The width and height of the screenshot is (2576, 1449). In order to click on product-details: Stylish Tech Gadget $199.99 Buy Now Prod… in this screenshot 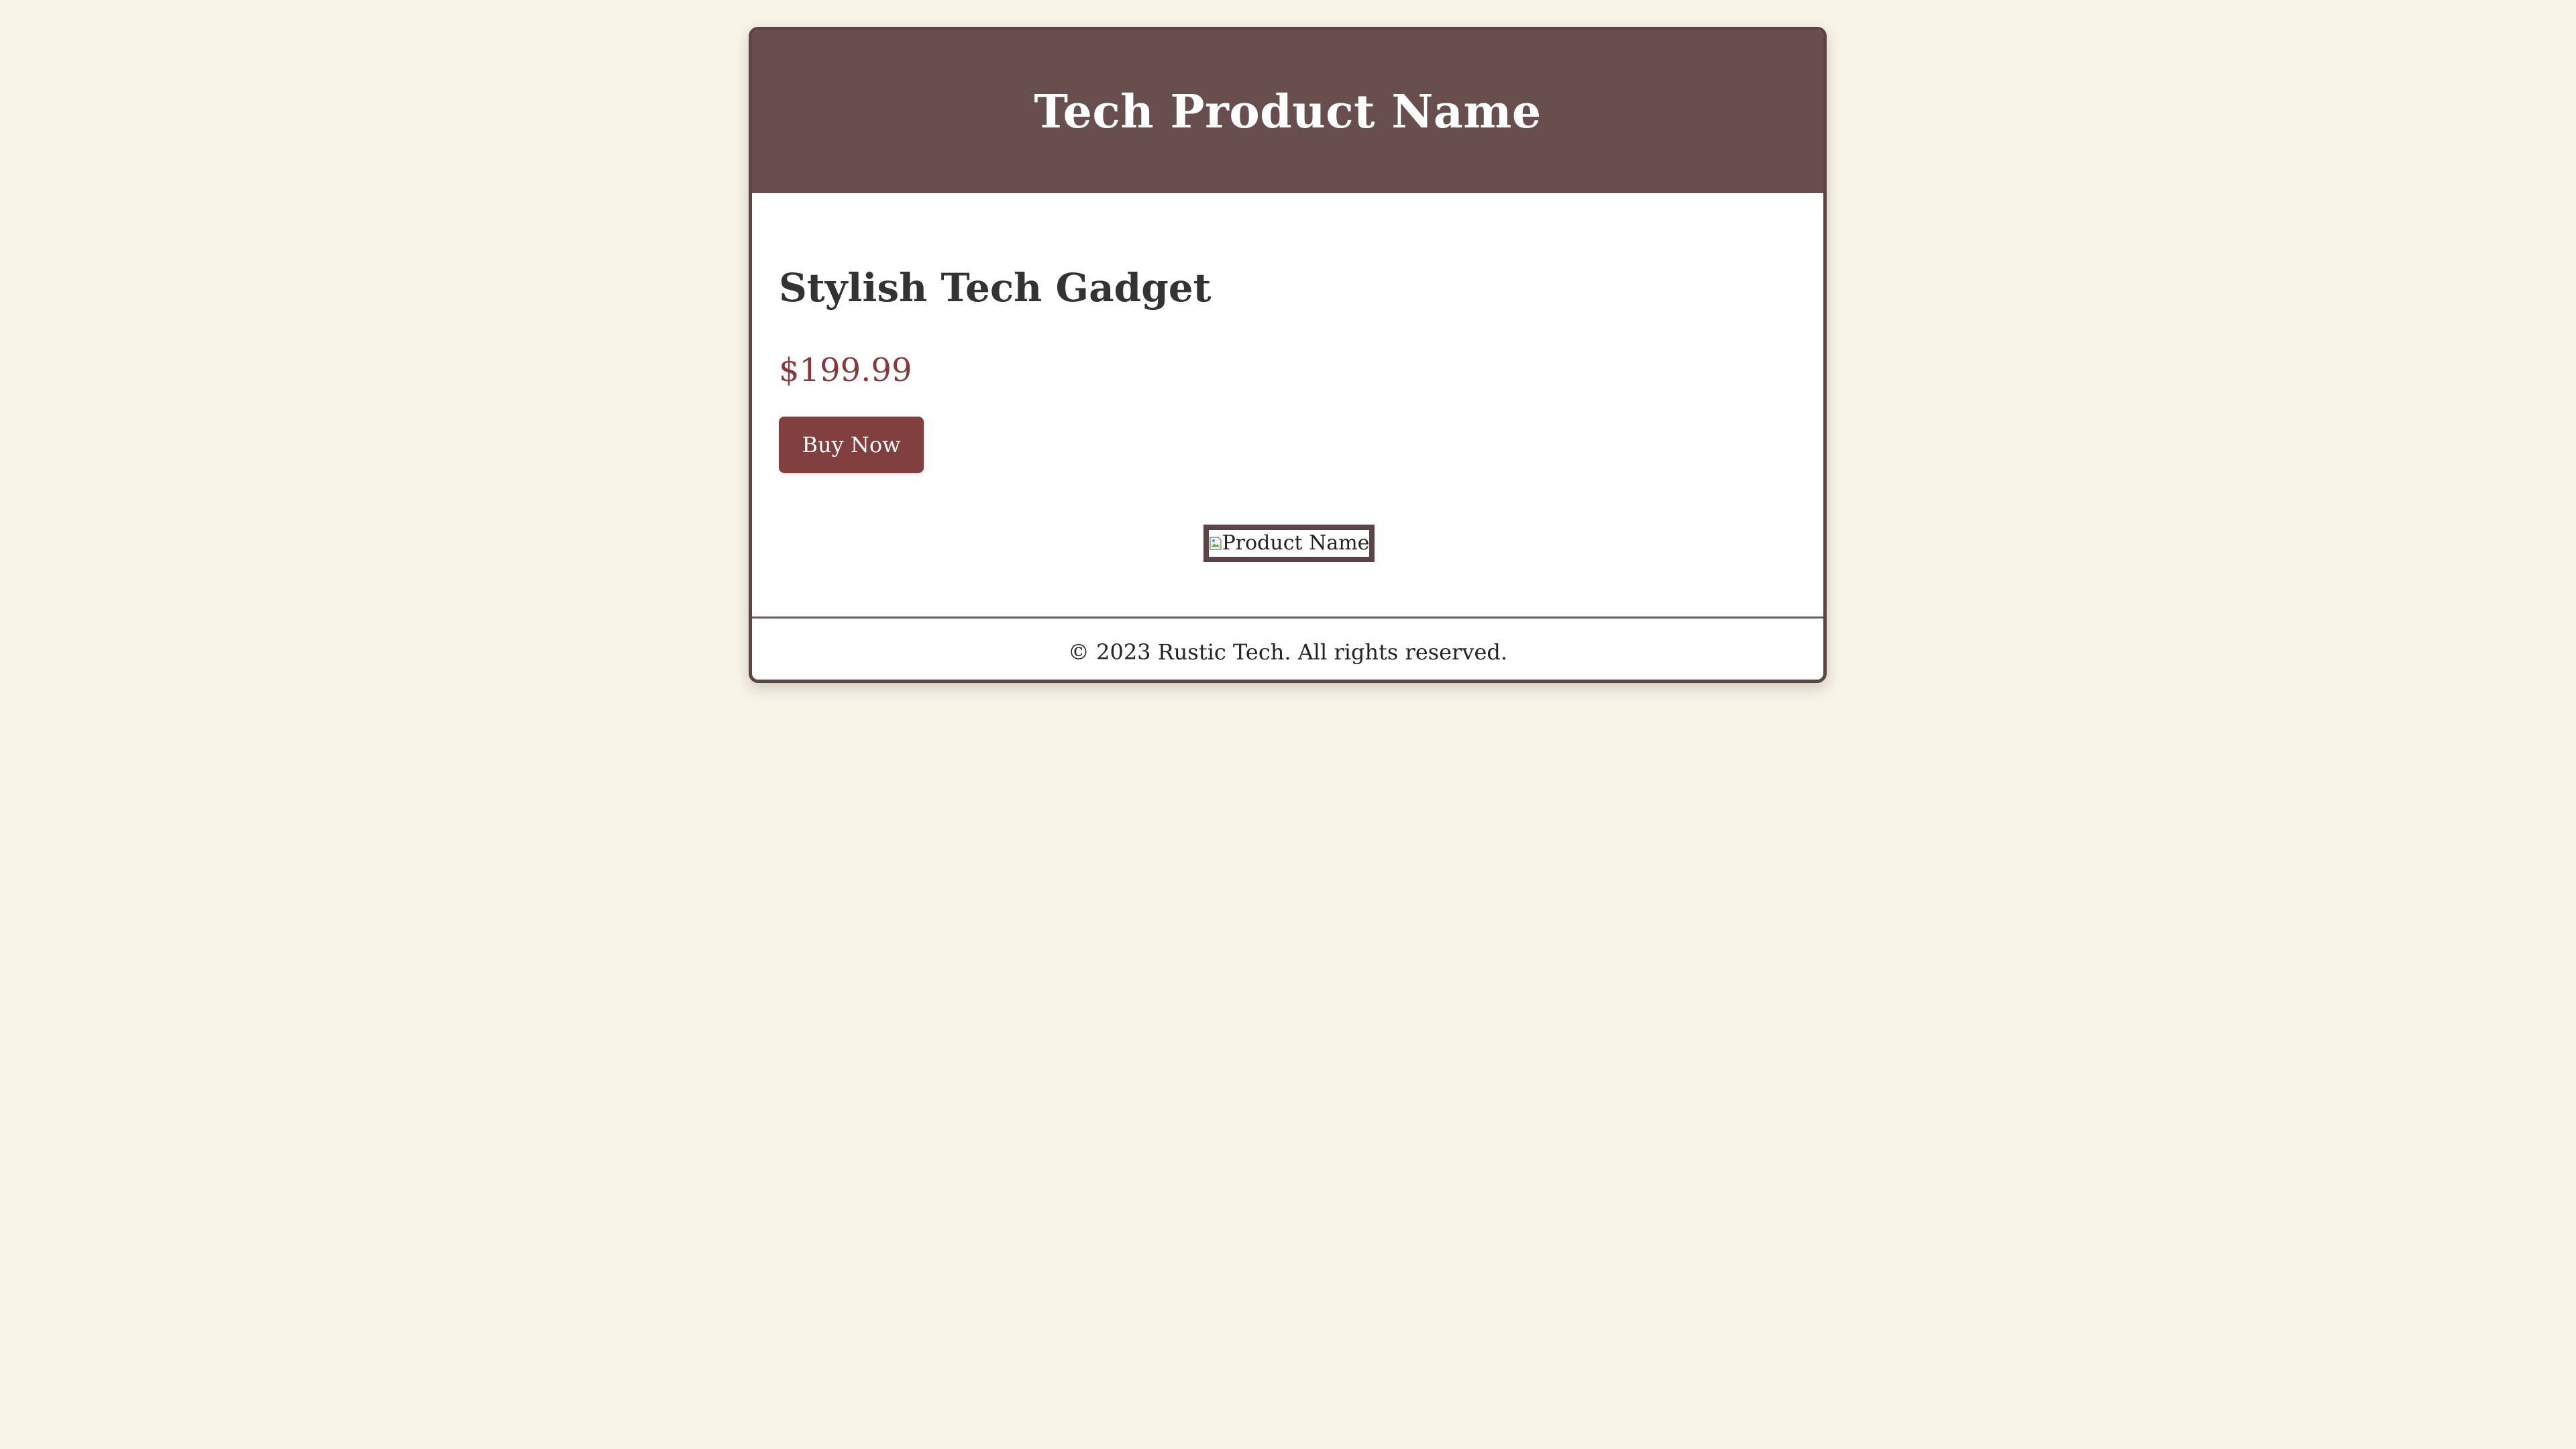, I will do `click(1287, 404)`.